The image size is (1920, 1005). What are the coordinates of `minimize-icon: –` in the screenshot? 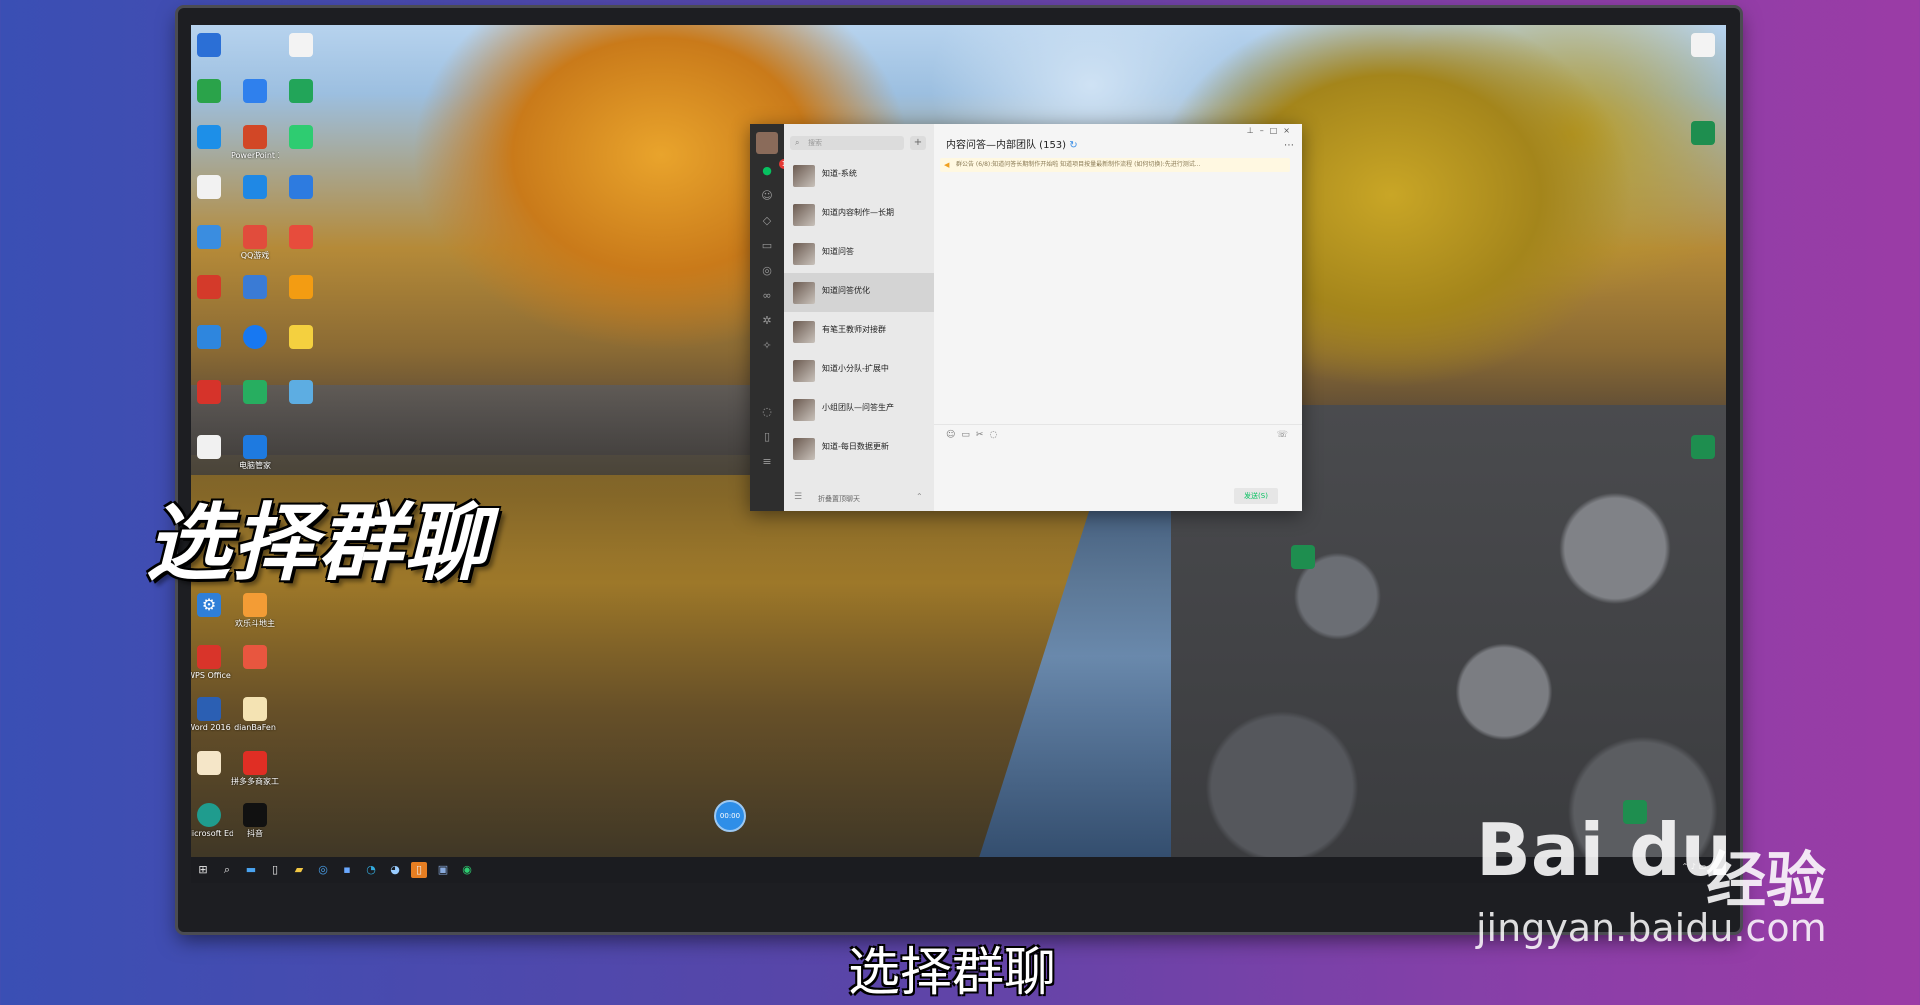 It's located at (1265, 130).